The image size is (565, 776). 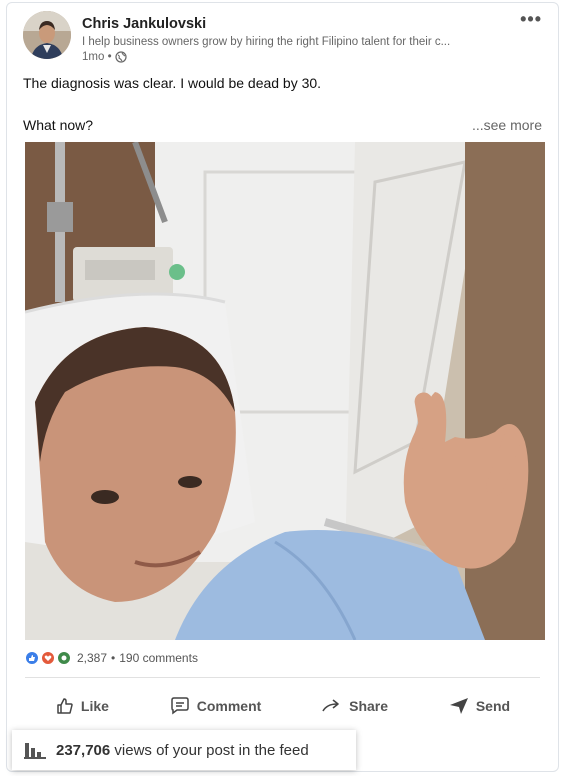 I want to click on post-views-banner: 237,706 views of your post in the feed, so click(x=184, y=750).